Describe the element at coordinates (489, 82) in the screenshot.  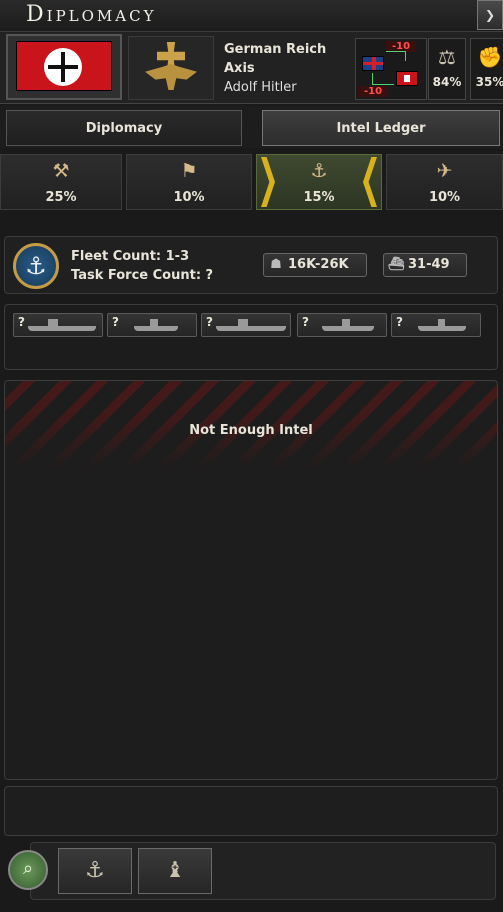
I see `stat-value: 35%` at that location.